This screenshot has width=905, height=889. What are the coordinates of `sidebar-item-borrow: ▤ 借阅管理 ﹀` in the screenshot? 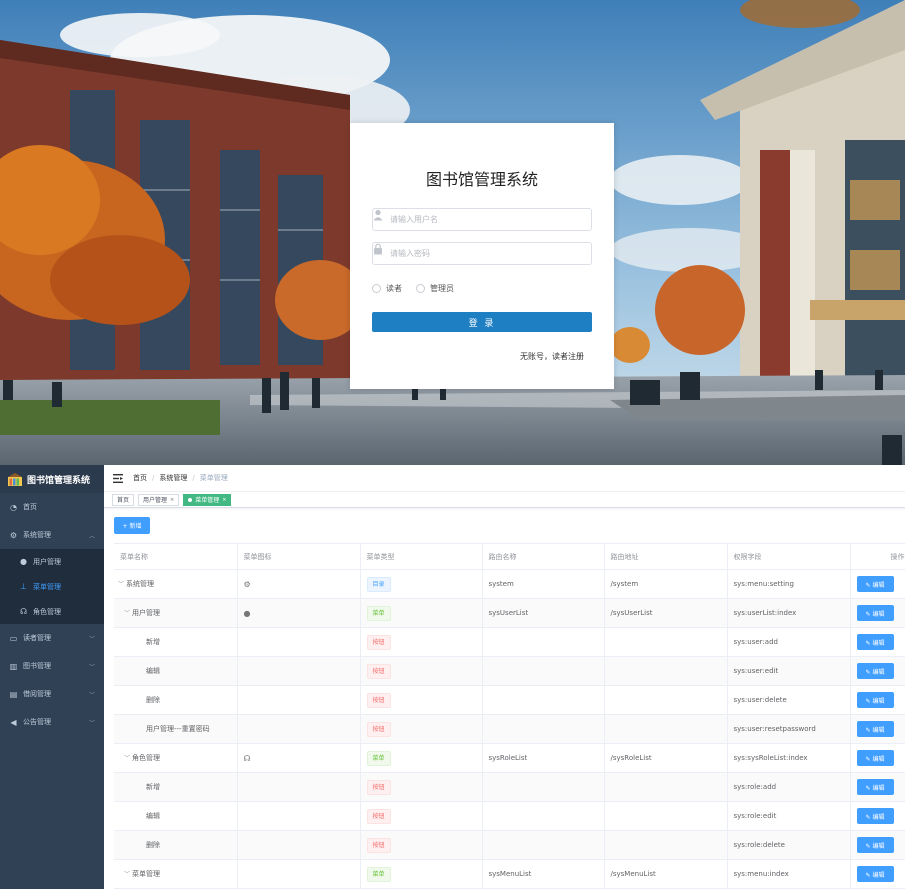 It's located at (52, 694).